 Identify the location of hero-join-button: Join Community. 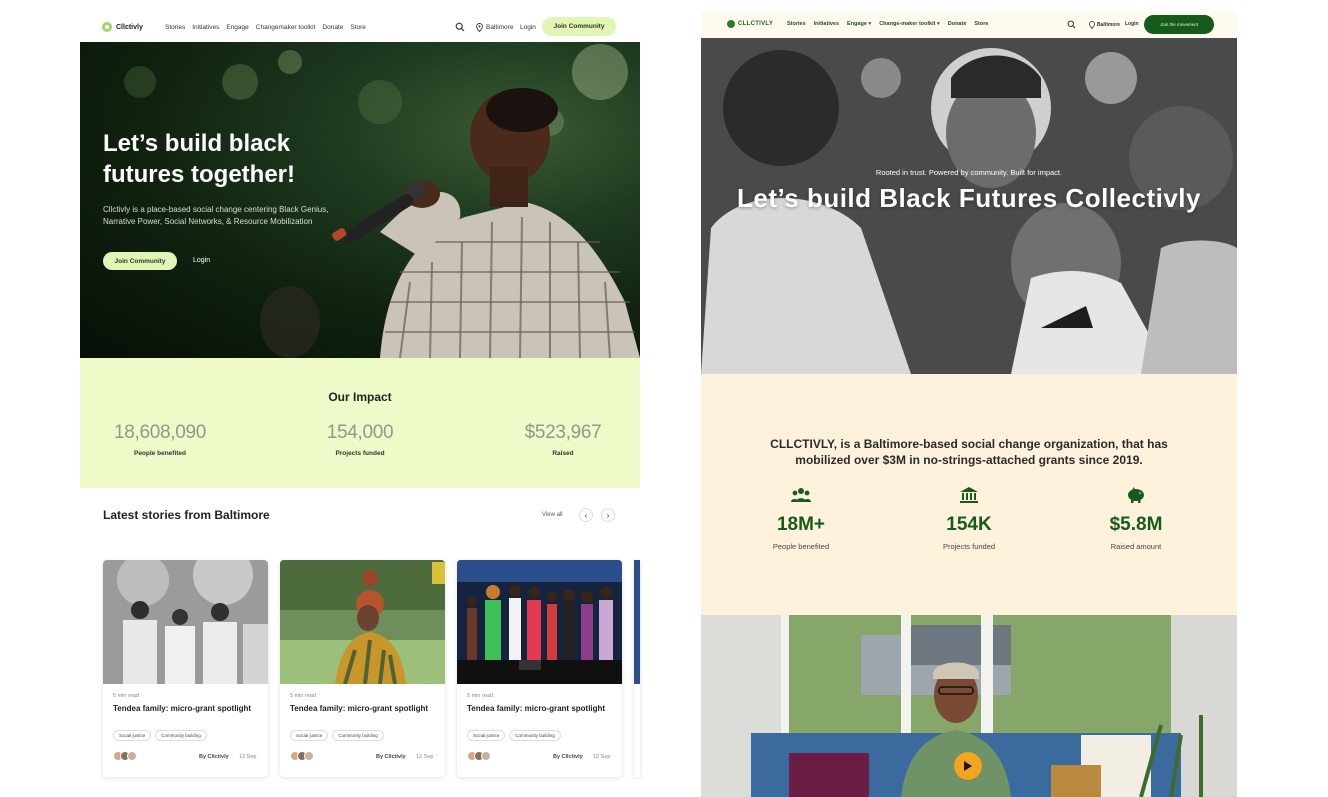
(140, 261).